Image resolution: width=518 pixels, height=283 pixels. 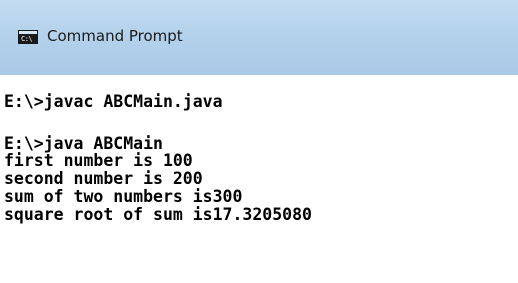 I want to click on console-line: E:\>javac ABCMain.java, so click(x=113, y=101).